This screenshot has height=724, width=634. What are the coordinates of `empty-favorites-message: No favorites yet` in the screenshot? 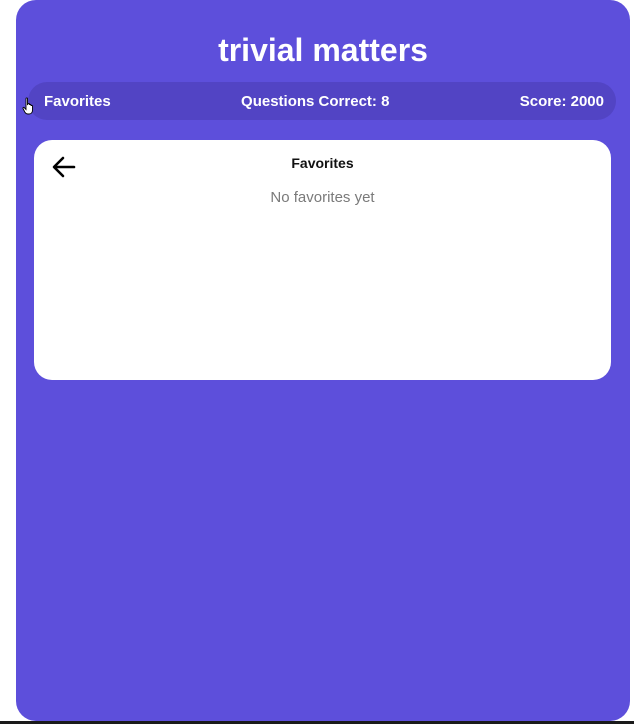 It's located at (322, 197).